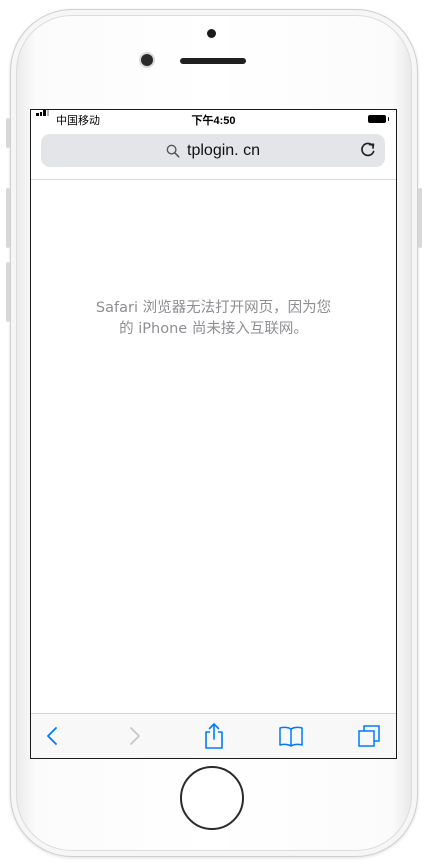 This screenshot has width=428, height=865. I want to click on tabs-icon, so click(369, 736).